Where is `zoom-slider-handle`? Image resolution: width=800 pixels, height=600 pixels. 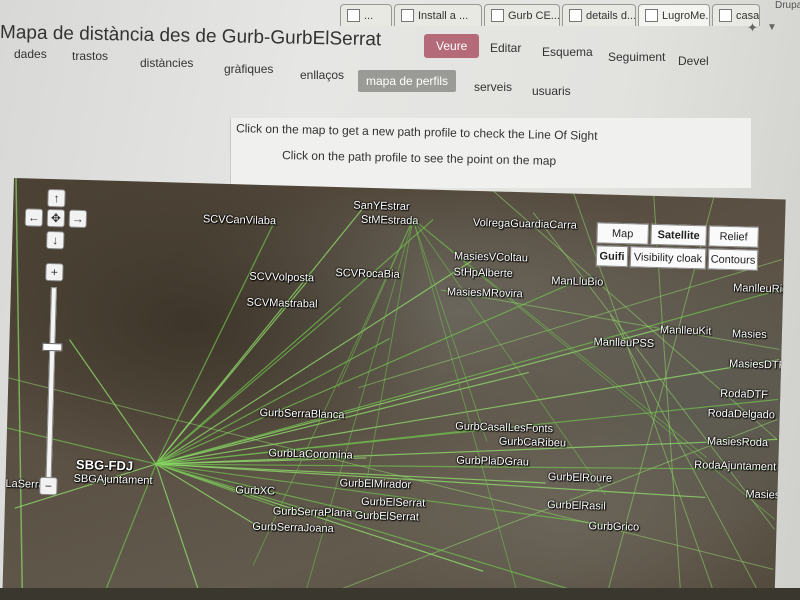
zoom-slider-handle is located at coordinates (52, 347).